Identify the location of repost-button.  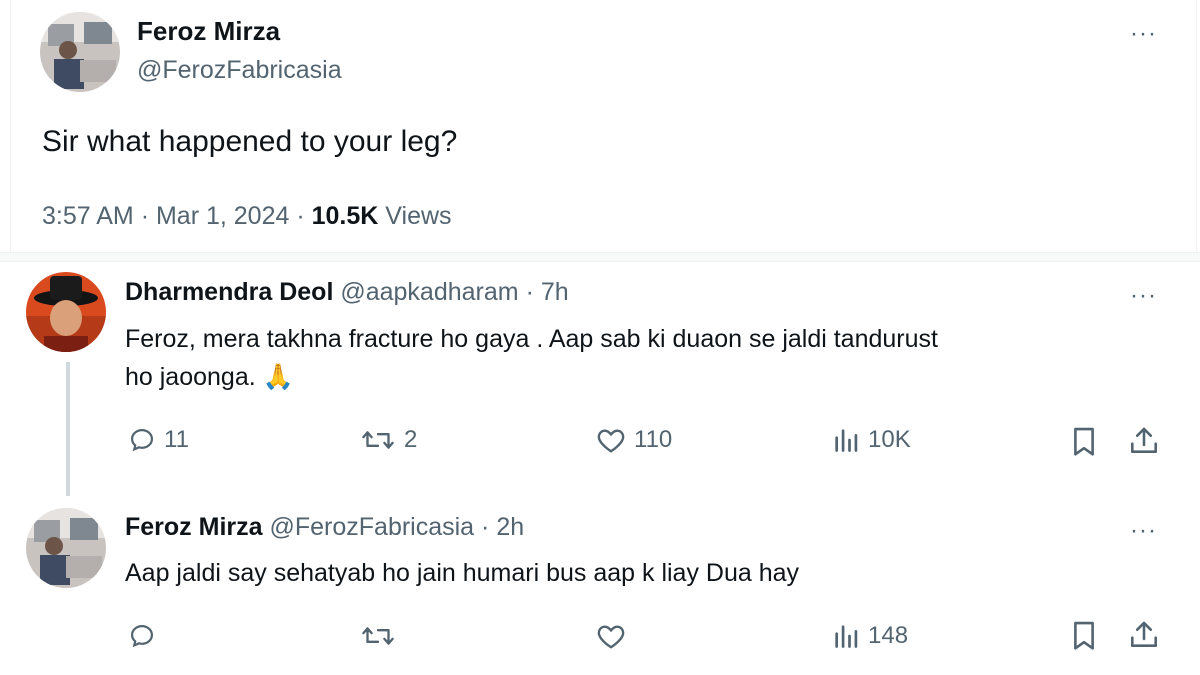
(378, 636).